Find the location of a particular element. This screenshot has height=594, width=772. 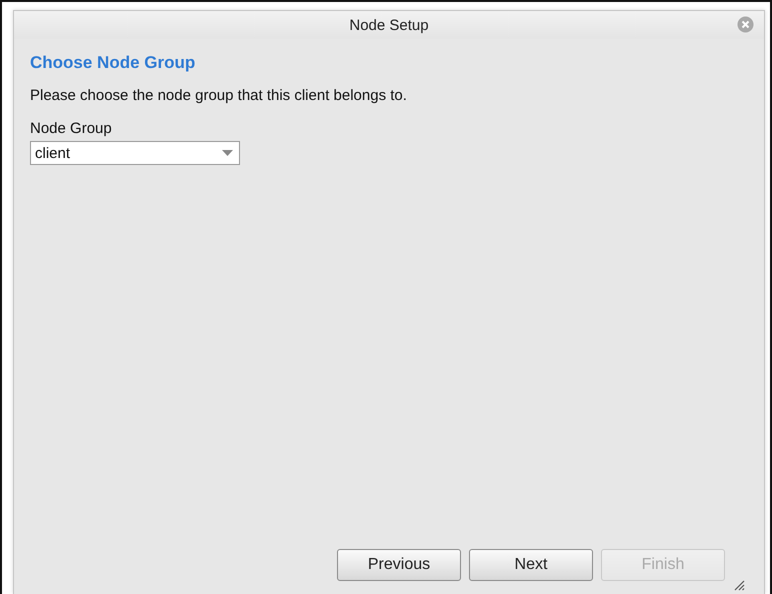

next-button: Next is located at coordinates (531, 565).